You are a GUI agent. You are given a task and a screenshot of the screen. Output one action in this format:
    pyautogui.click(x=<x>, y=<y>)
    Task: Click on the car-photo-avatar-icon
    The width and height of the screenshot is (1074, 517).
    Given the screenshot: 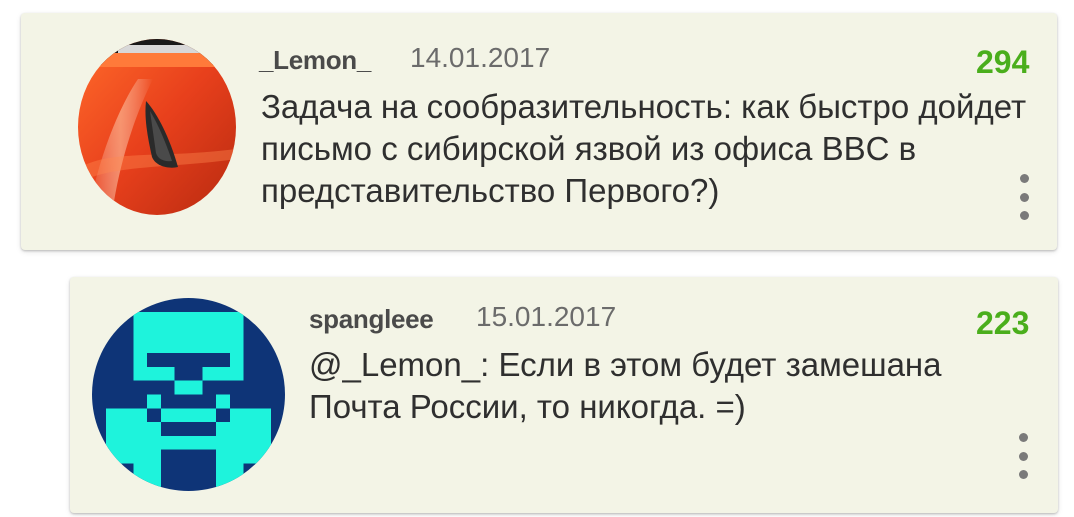 What is the action you would take?
    pyautogui.click(x=157, y=127)
    